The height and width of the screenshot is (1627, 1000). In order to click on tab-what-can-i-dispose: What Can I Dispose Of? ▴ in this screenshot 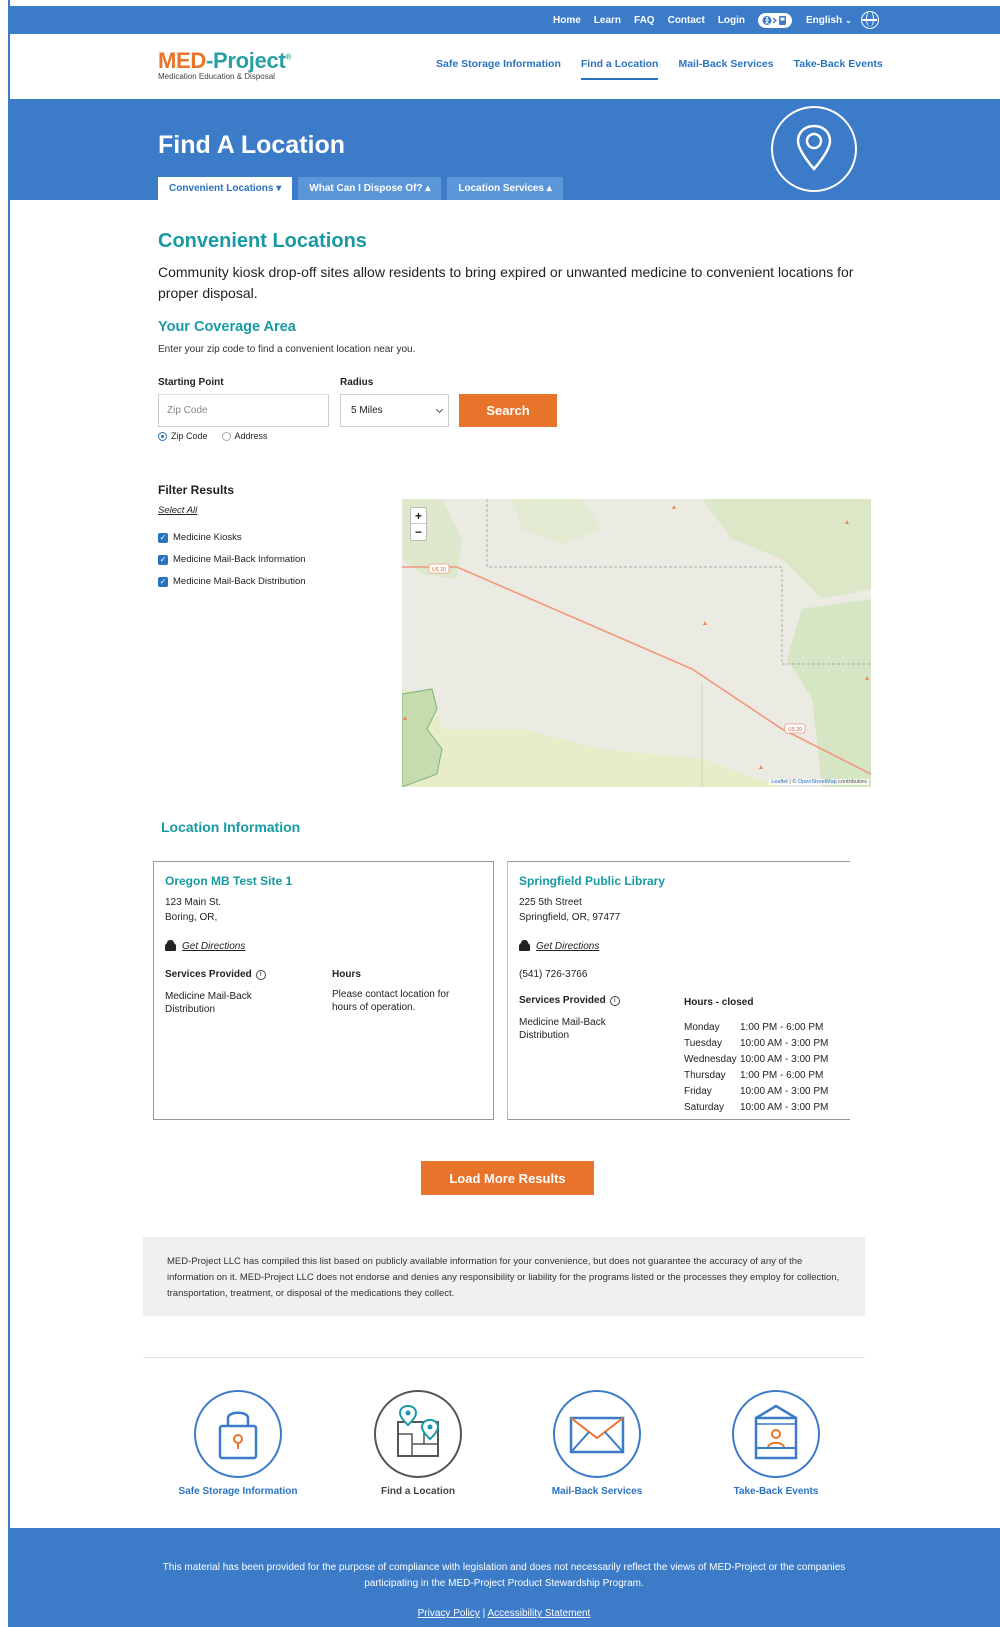, I will do `click(370, 188)`.